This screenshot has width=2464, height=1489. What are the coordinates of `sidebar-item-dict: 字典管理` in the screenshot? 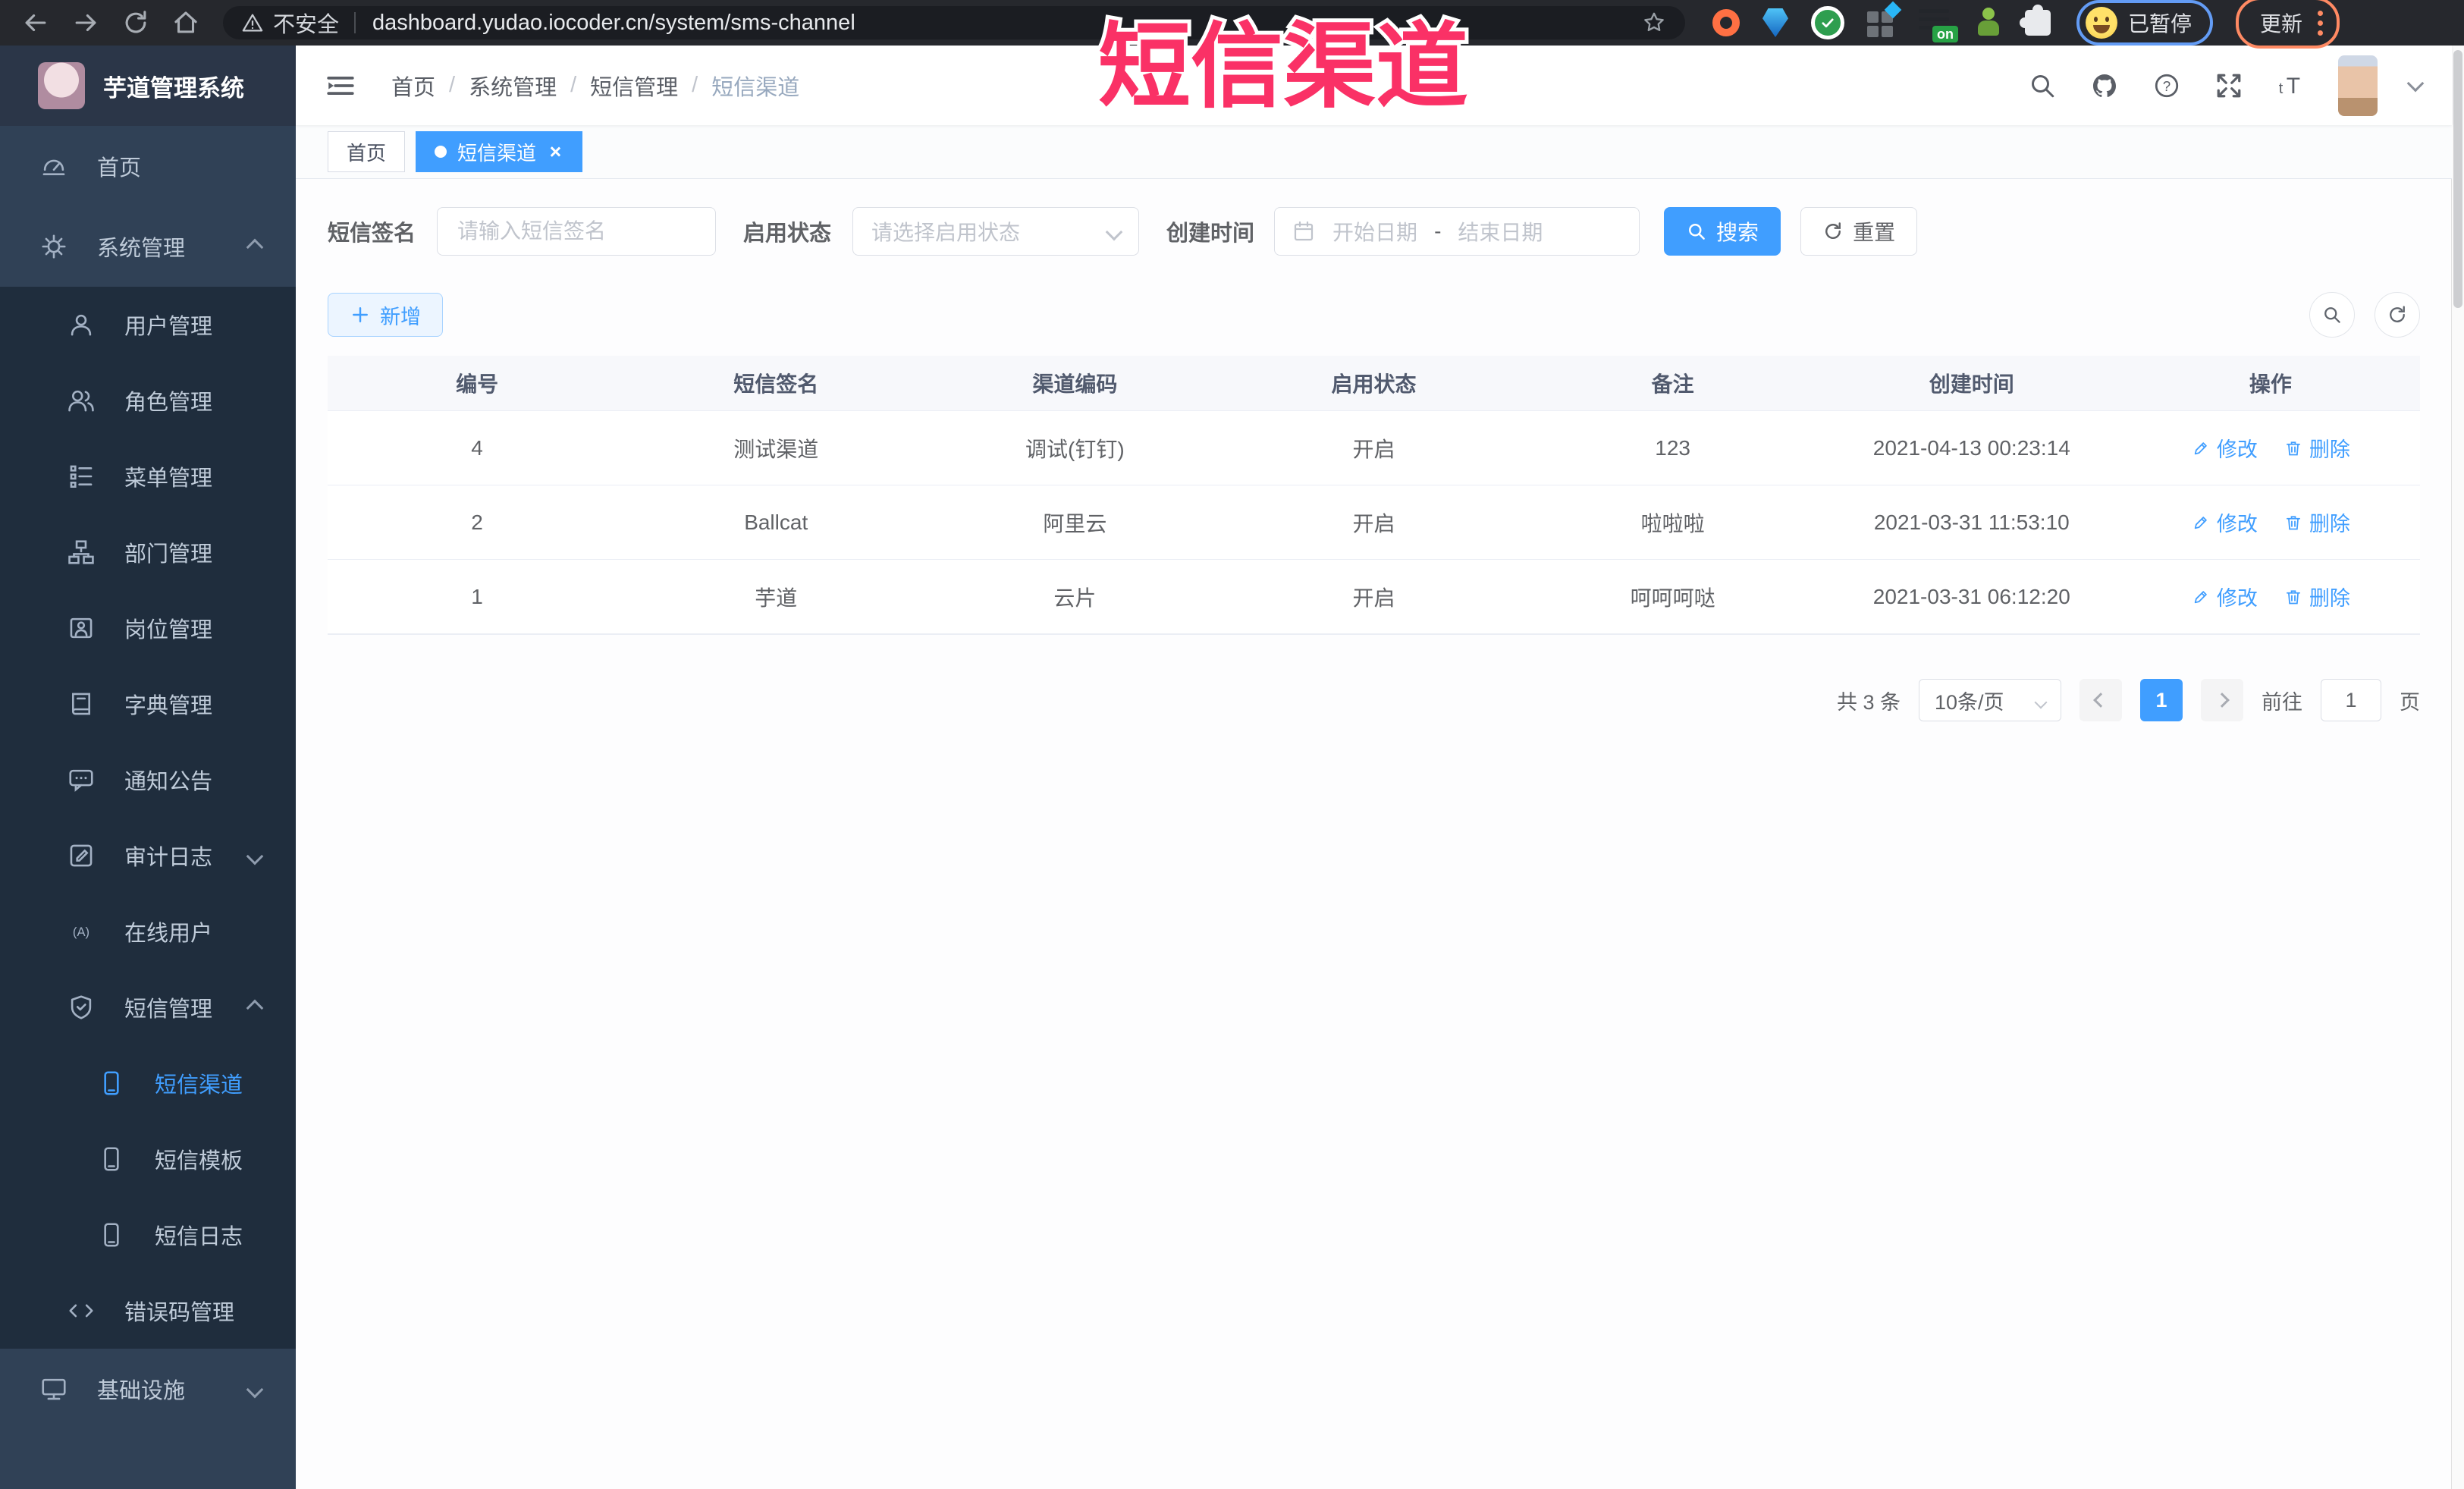 It's located at (148, 704).